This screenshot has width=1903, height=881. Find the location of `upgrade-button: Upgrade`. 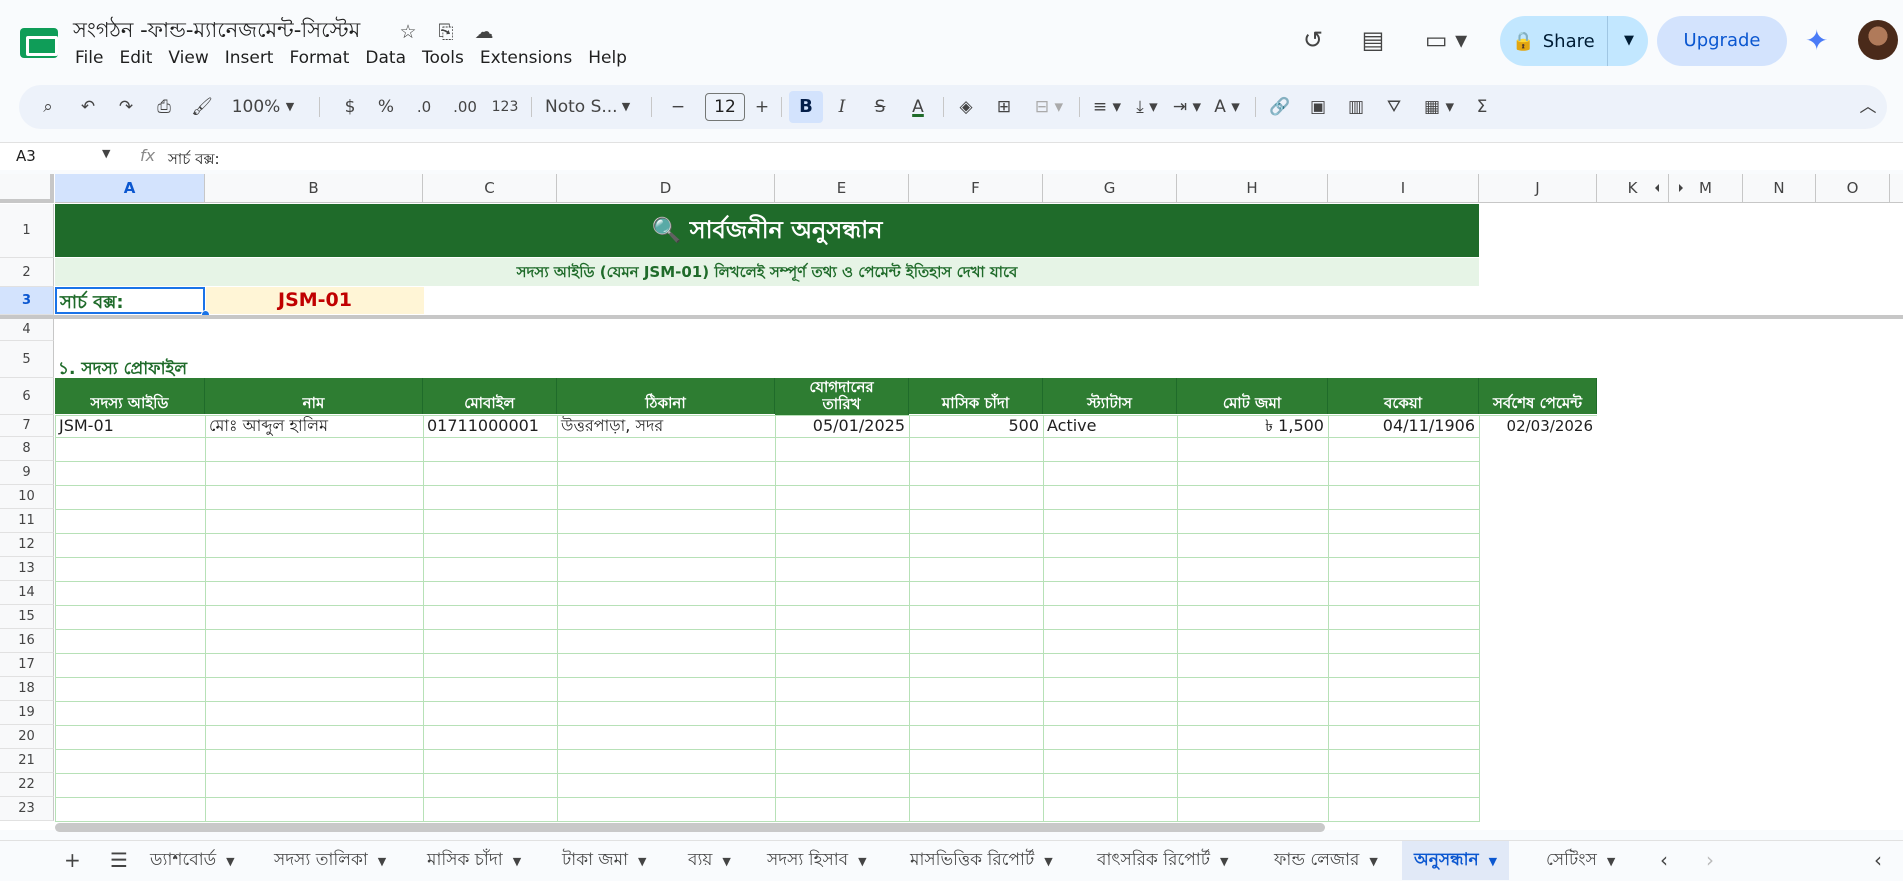

upgrade-button: Upgrade is located at coordinates (1722, 41).